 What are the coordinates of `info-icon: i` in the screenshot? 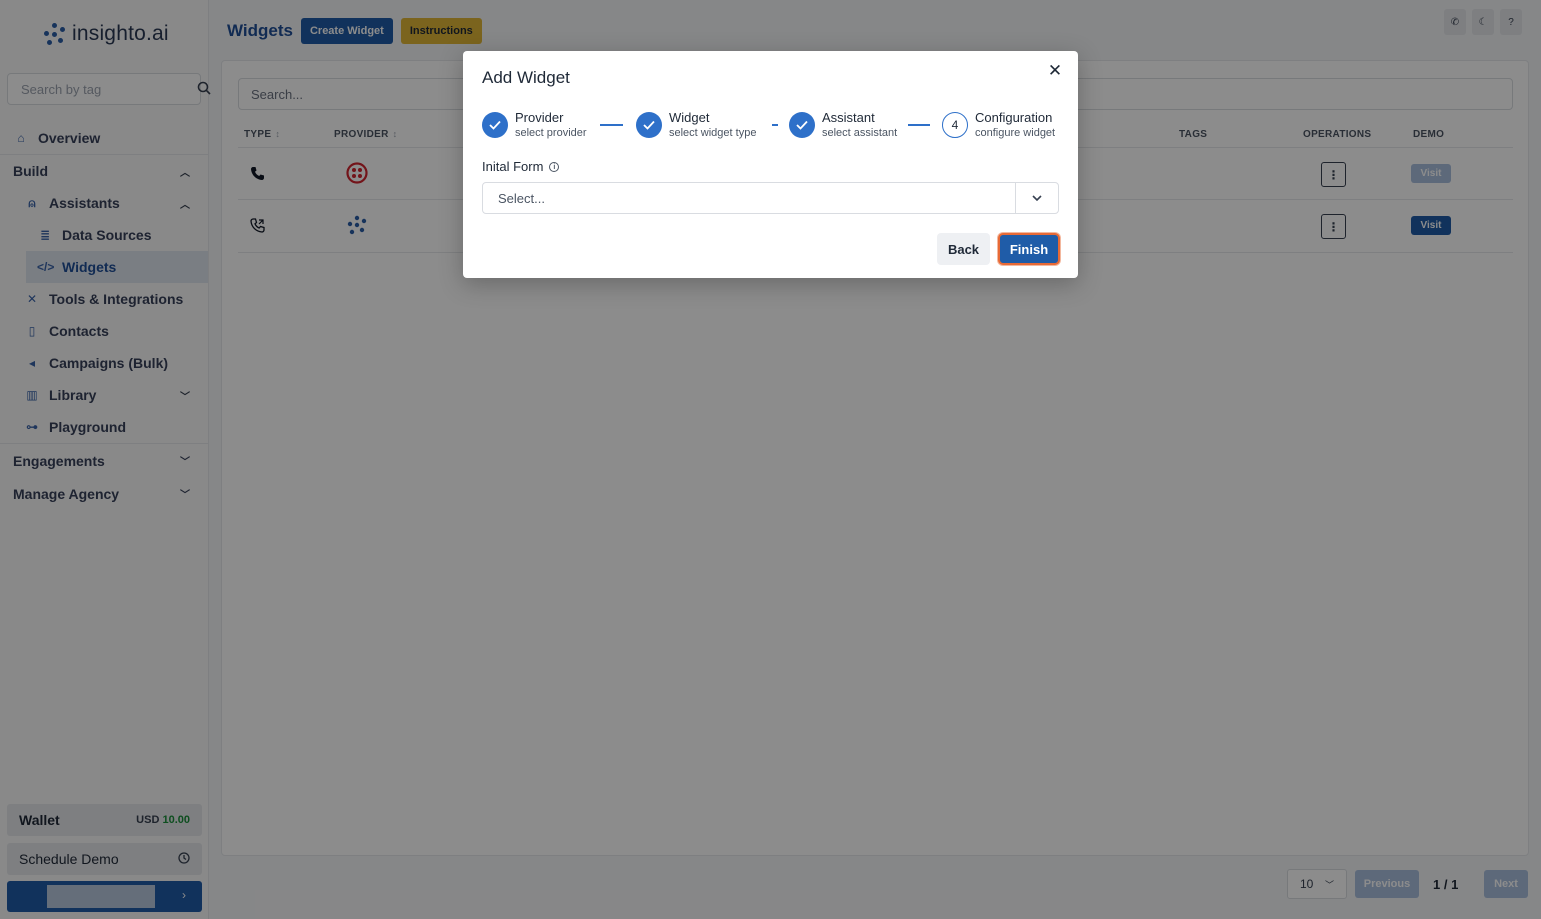 It's located at (554, 166).